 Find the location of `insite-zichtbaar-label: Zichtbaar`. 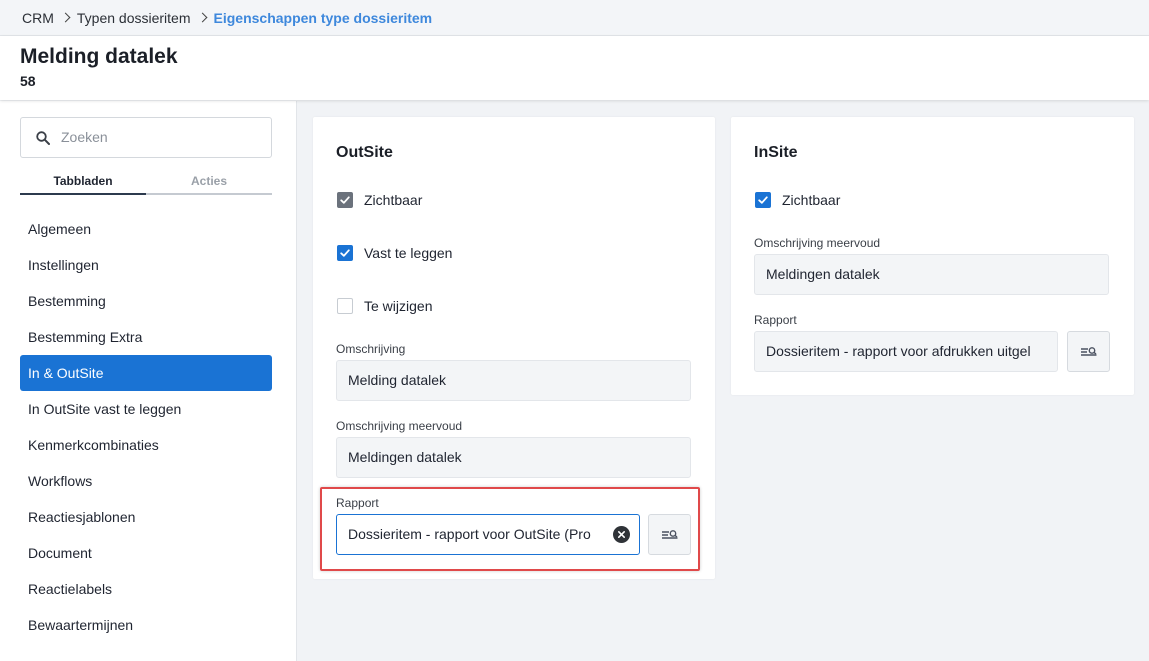

insite-zichtbaar-label: Zichtbaar is located at coordinates (811, 200).